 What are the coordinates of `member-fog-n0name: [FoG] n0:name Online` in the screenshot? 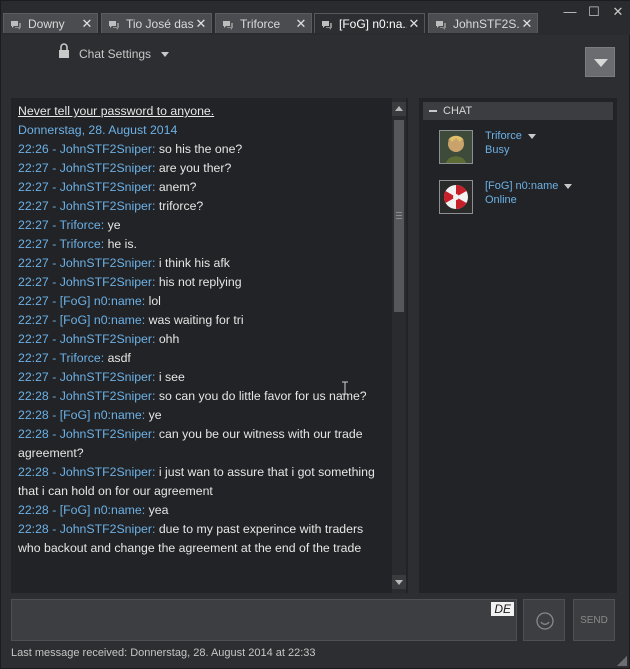 It's located at (525, 197).